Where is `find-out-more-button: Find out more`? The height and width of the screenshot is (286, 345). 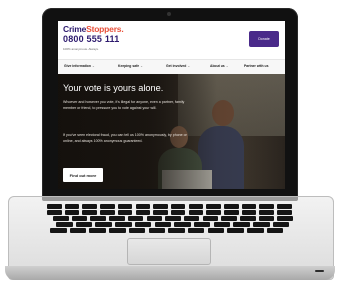 find-out-more-button: Find out more is located at coordinates (83, 175).